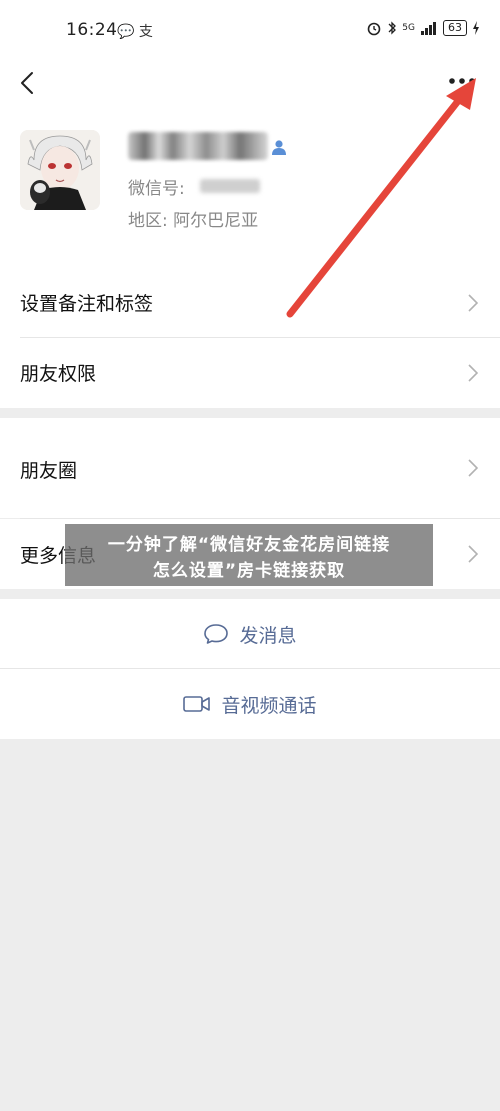 The height and width of the screenshot is (1111, 500). What do you see at coordinates (392, 28) in the screenshot?
I see `bluetooth-icon` at bounding box center [392, 28].